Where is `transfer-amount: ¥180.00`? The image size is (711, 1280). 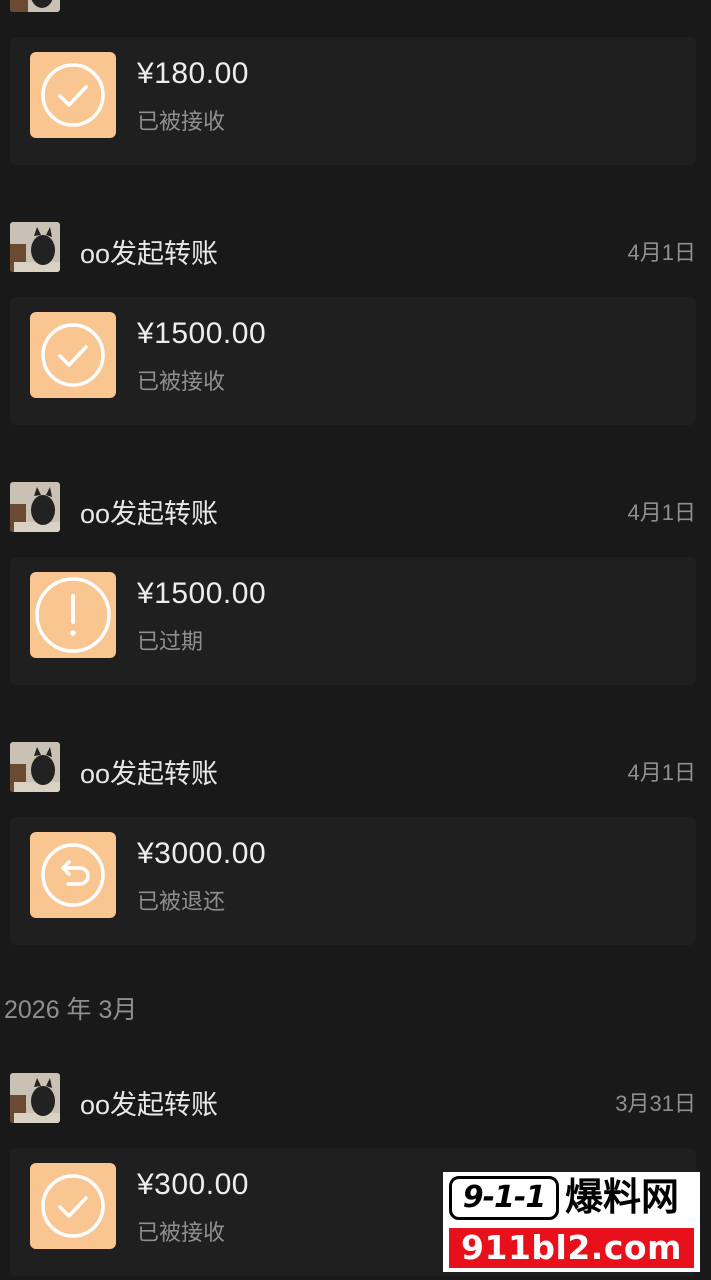 transfer-amount: ¥180.00 is located at coordinates (193, 73).